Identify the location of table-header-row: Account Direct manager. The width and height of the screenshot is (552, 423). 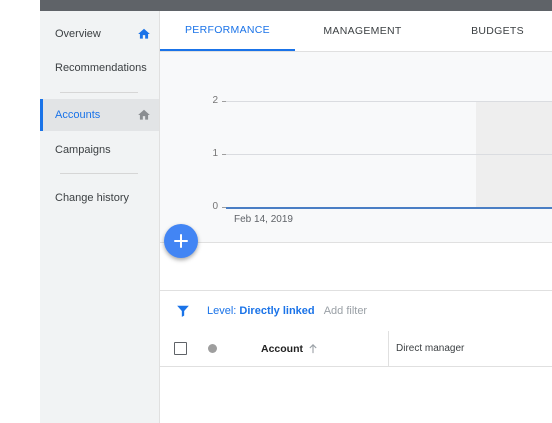
(356, 349).